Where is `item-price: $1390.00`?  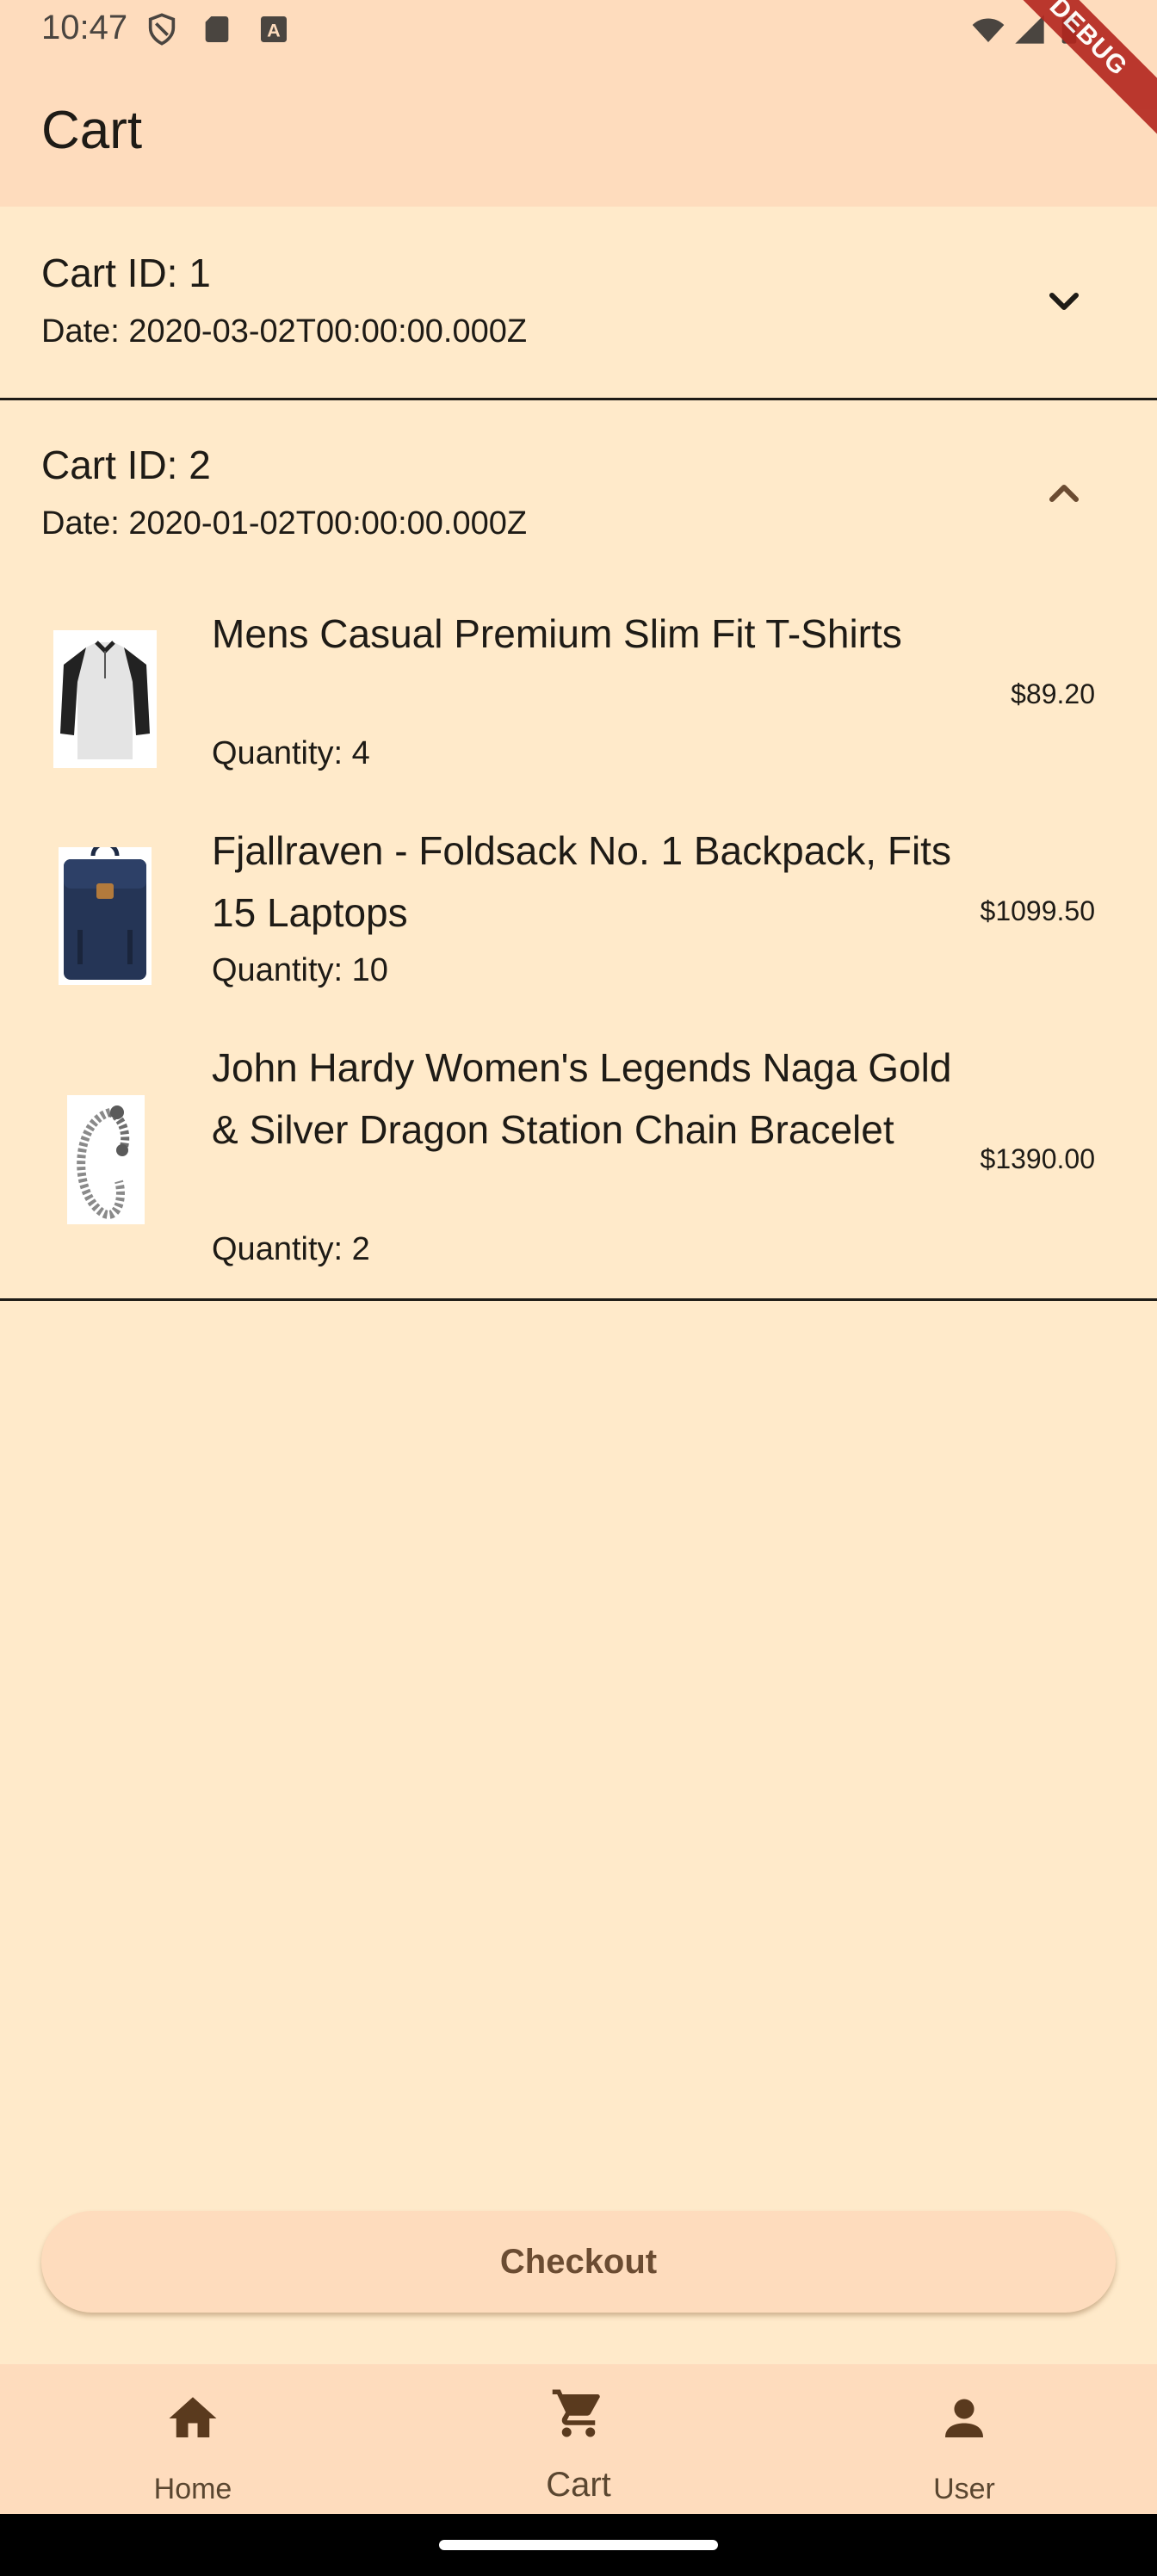
item-price: $1390.00 is located at coordinates (1037, 1158).